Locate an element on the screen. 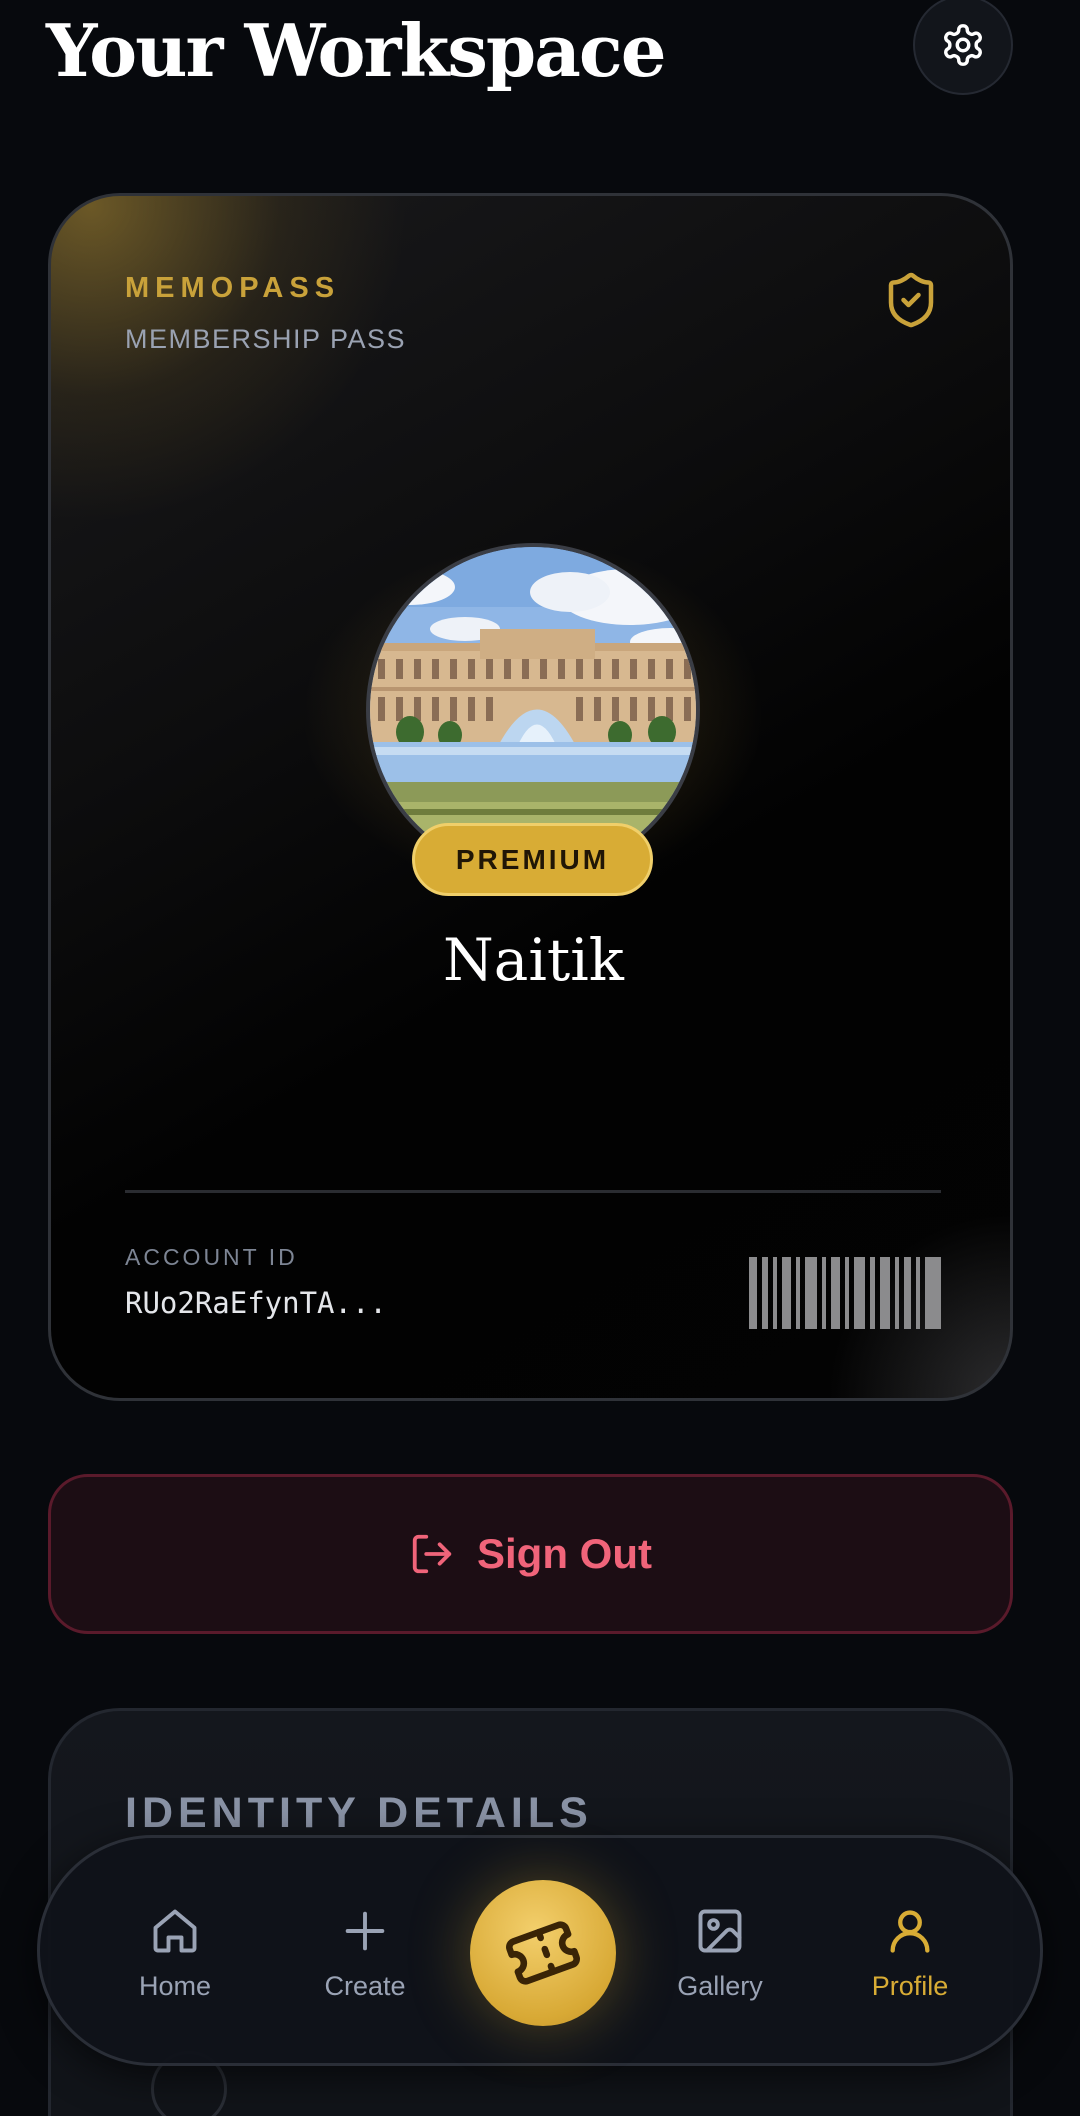  premium-badge: PREMIUM is located at coordinates (532, 859).